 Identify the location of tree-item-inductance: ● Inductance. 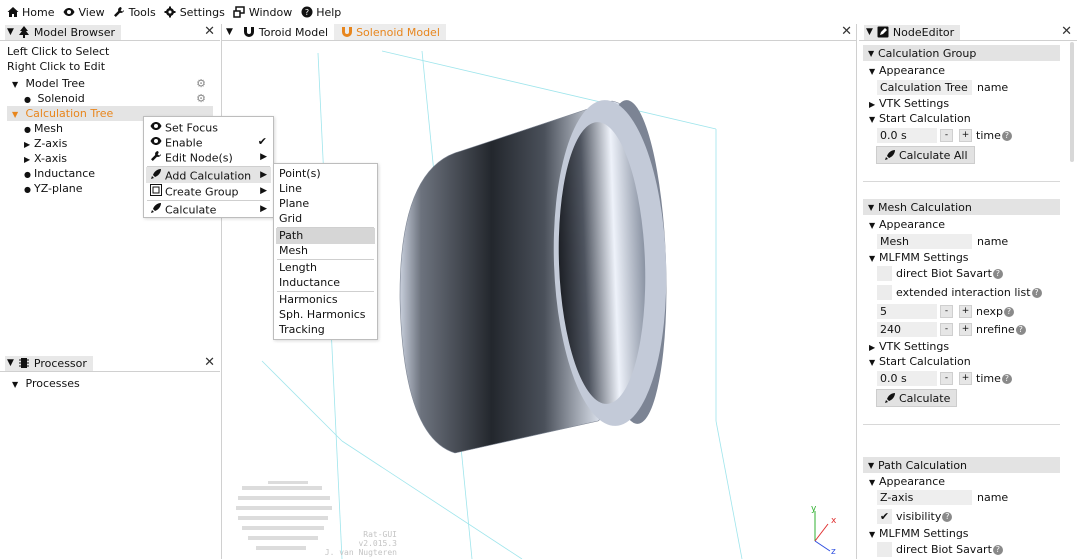
(59, 173).